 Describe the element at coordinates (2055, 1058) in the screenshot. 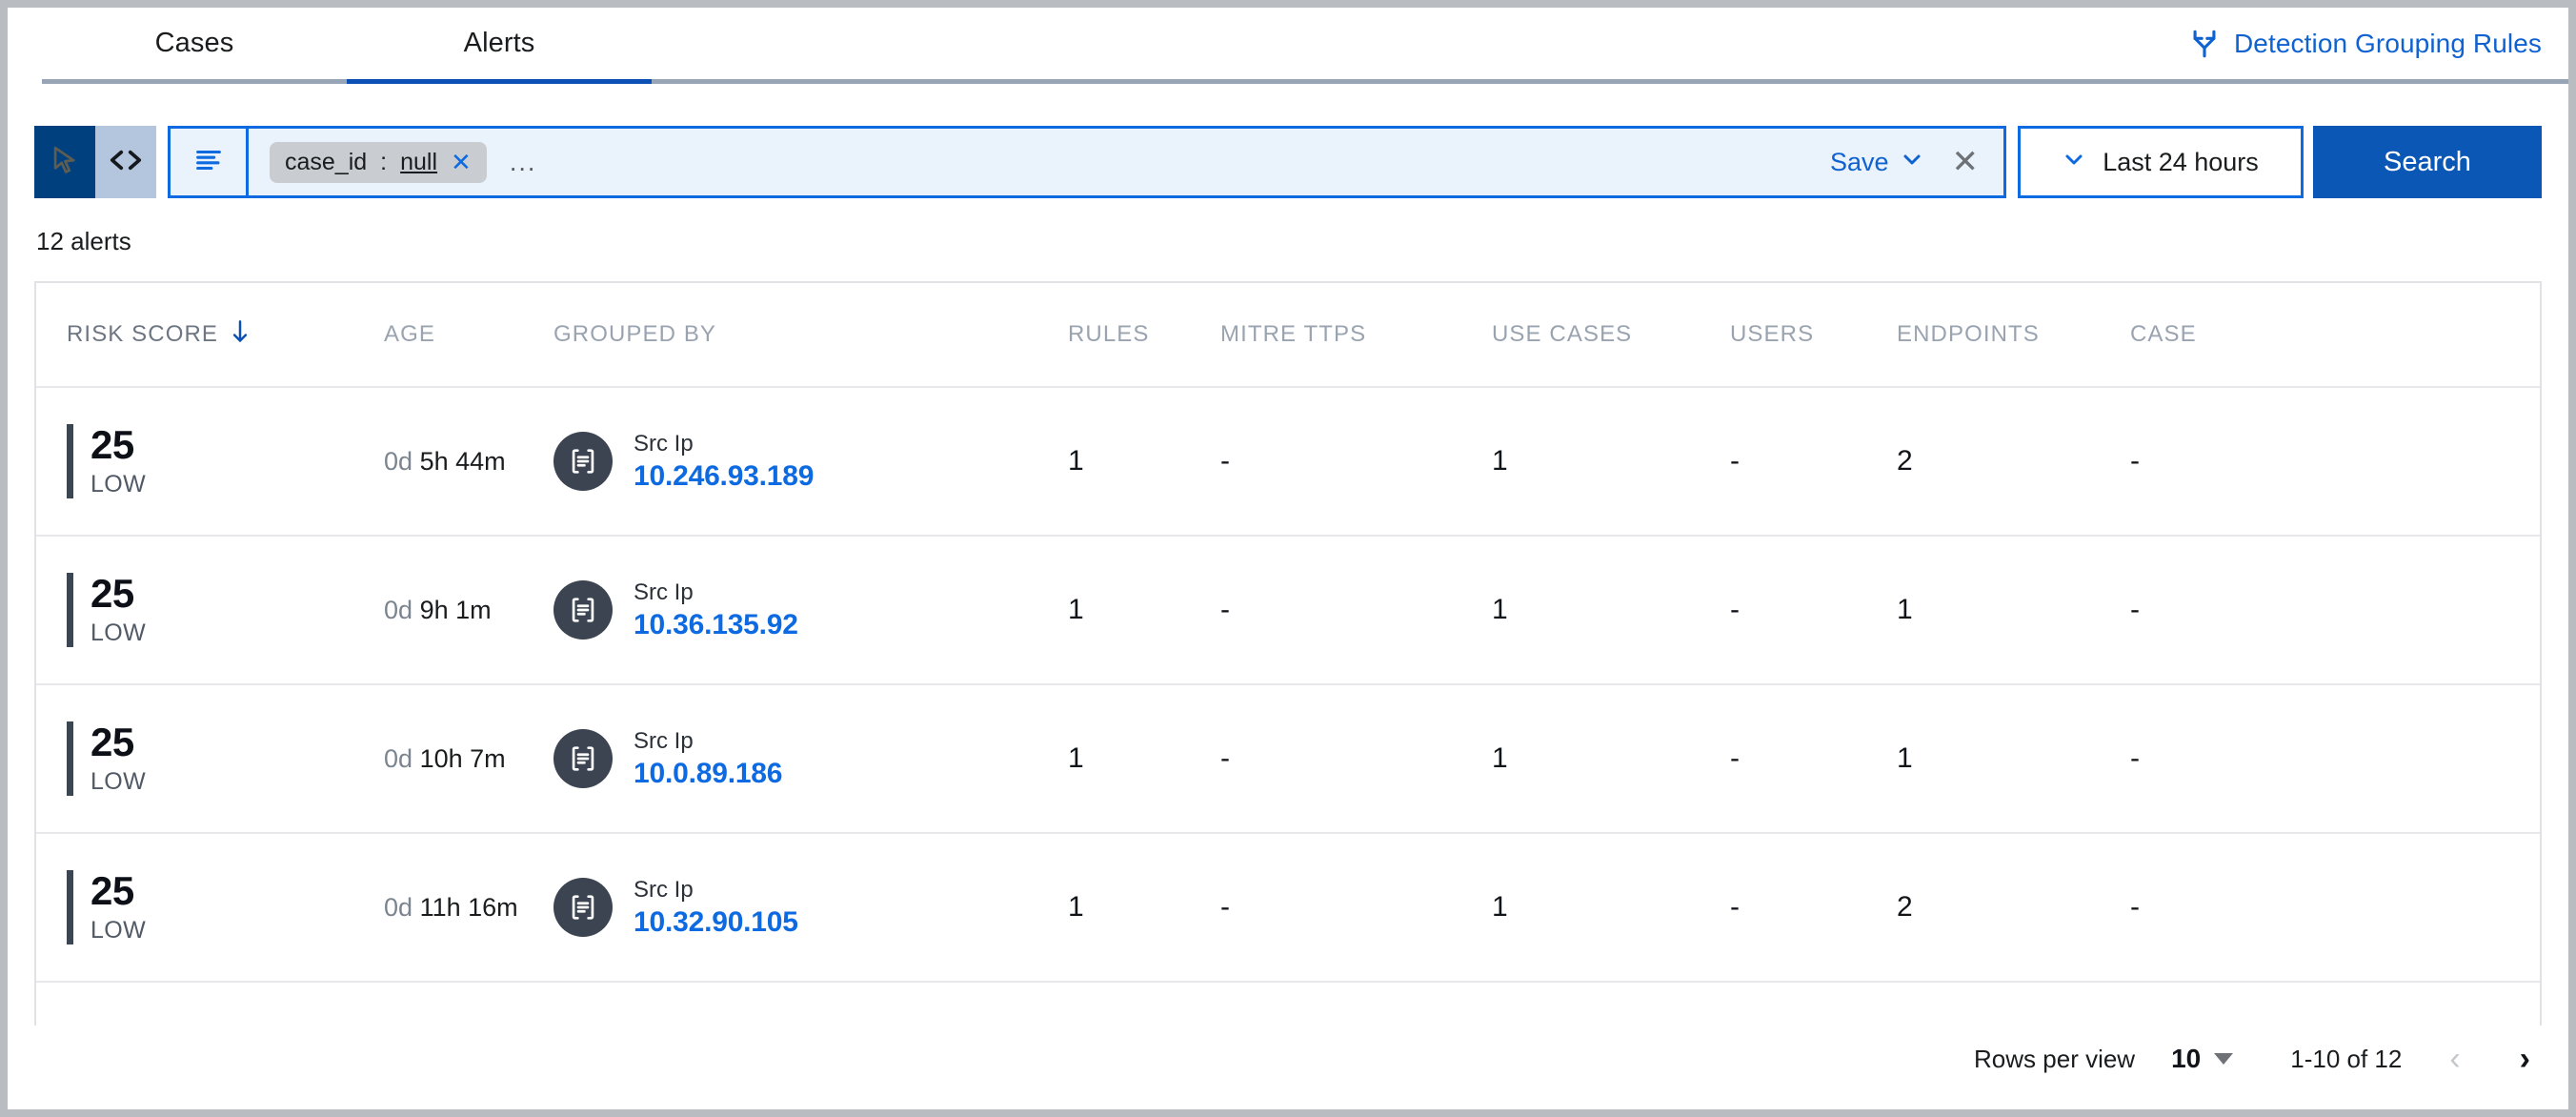

I see `rows-per-view-label: Rows per view` at that location.